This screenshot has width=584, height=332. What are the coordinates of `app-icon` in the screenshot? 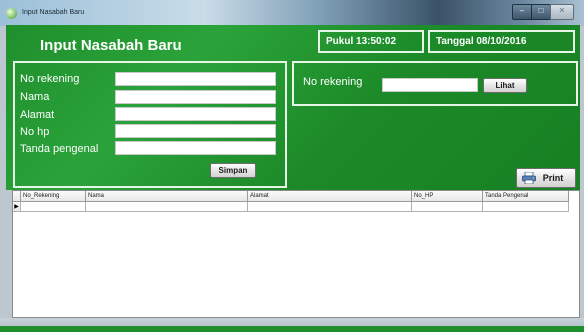 It's located at (11, 13).